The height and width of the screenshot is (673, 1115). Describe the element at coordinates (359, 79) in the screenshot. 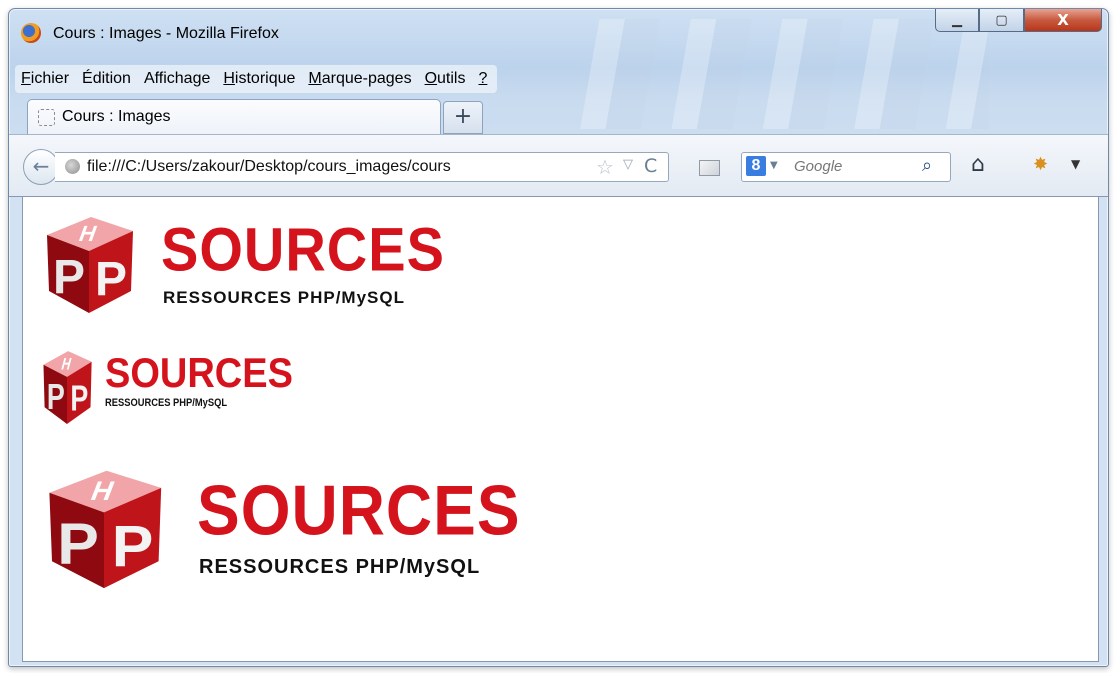

I see `menu-item-marque-pages: Marque-pages` at that location.